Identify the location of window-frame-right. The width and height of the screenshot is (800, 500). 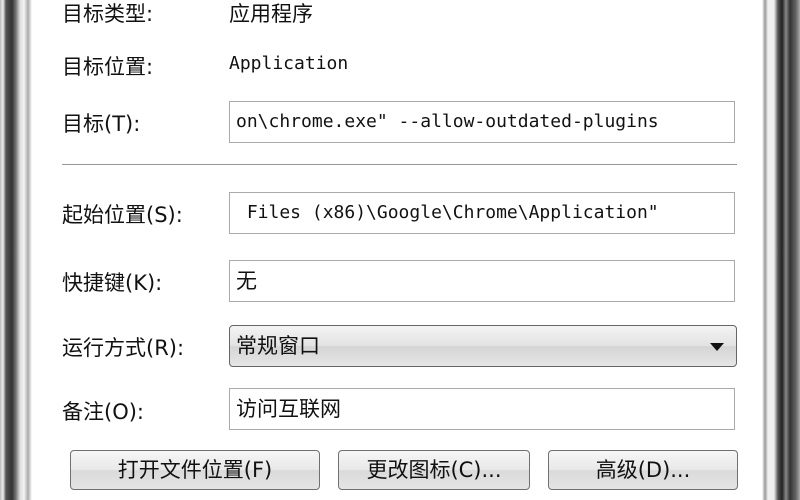
(781, 250).